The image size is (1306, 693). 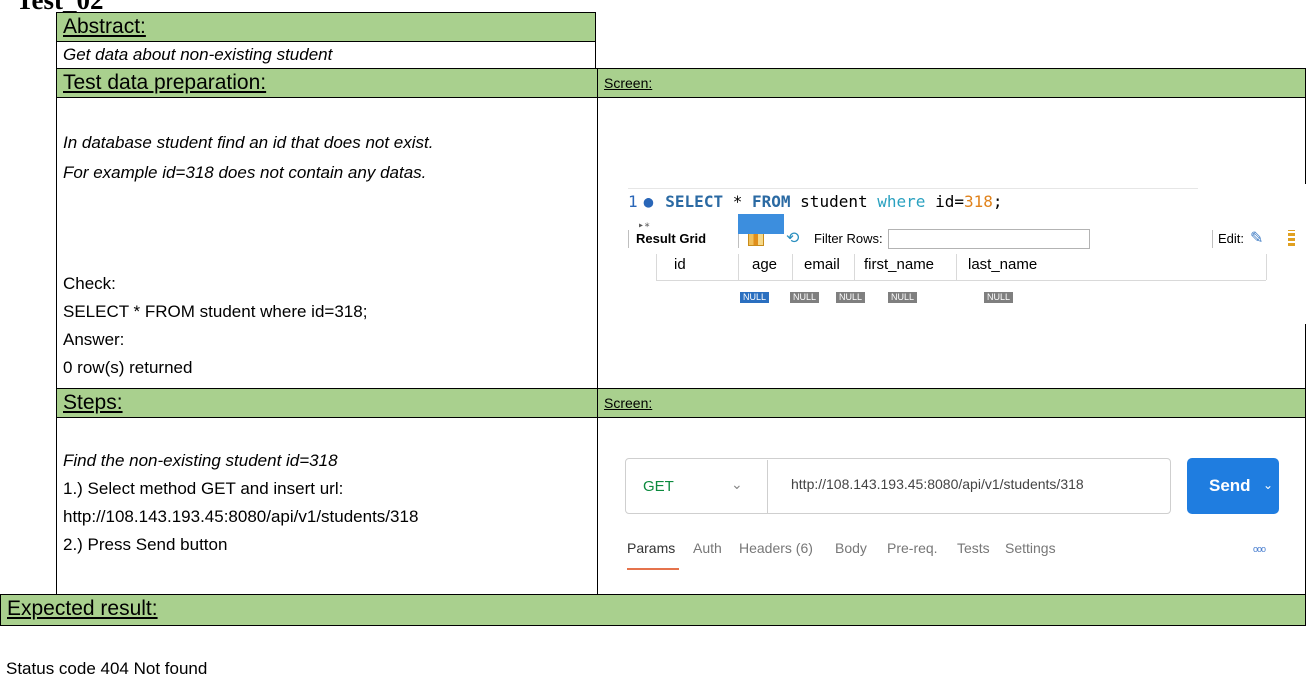 What do you see at coordinates (961, 280) in the screenshot?
I see `grid-hline` at bounding box center [961, 280].